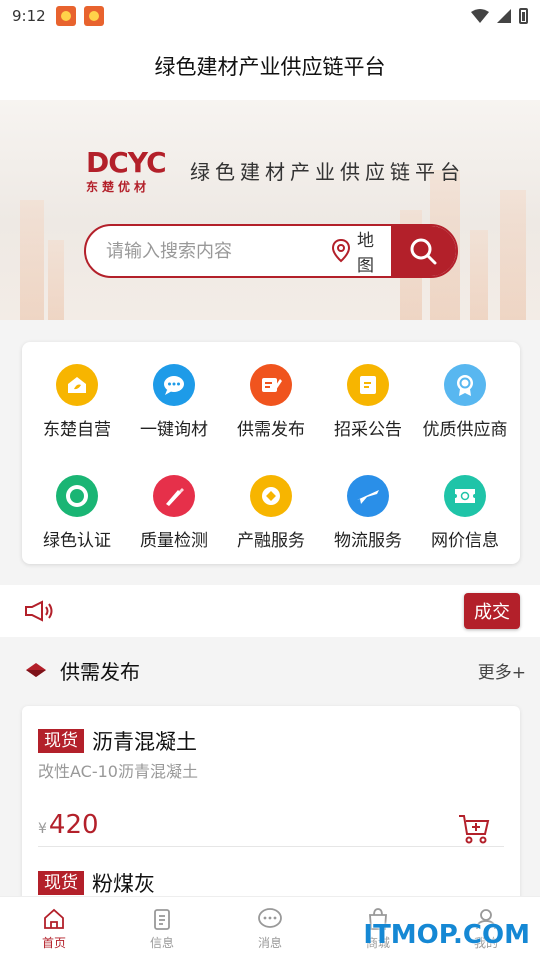 The width and height of the screenshot is (540, 960). I want to click on search-icon, so click(423, 251).